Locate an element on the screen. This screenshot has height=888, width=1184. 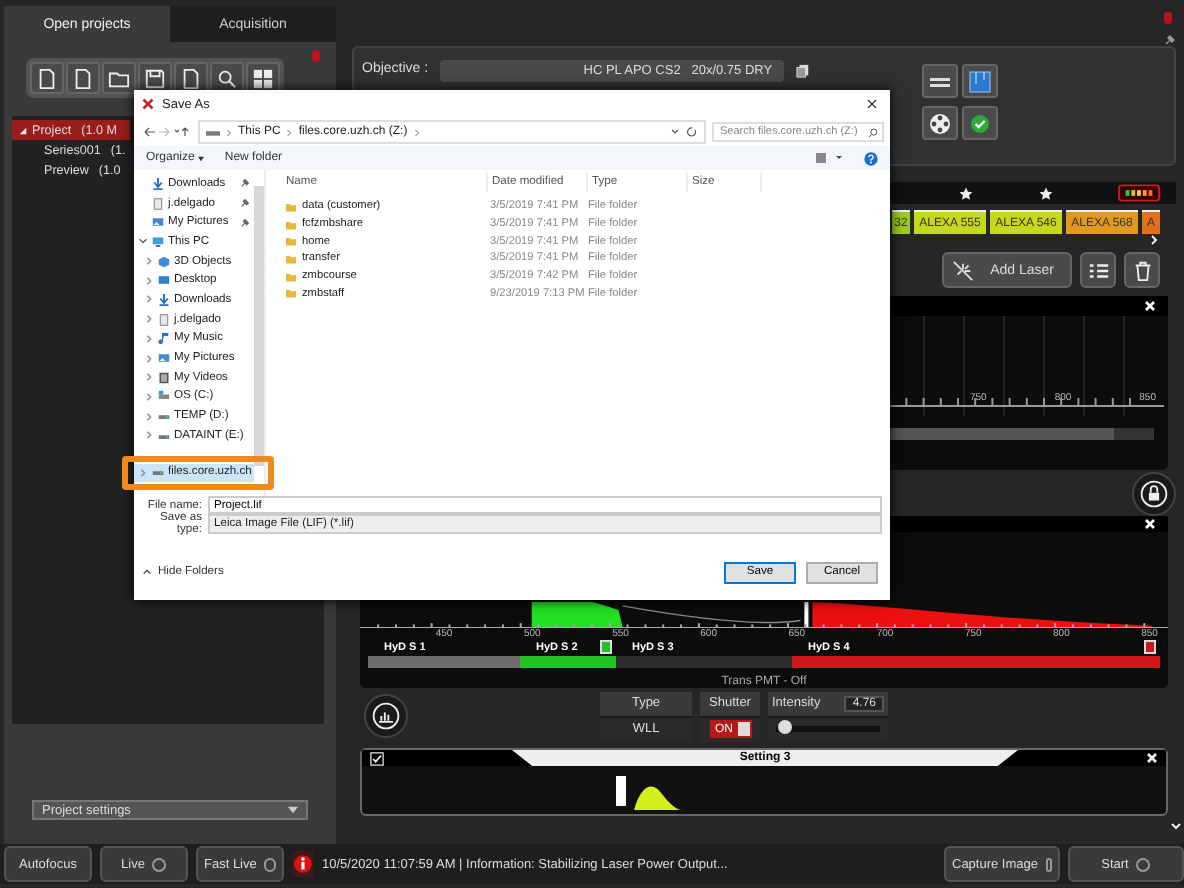
film-reel-icon is located at coordinates (940, 123).